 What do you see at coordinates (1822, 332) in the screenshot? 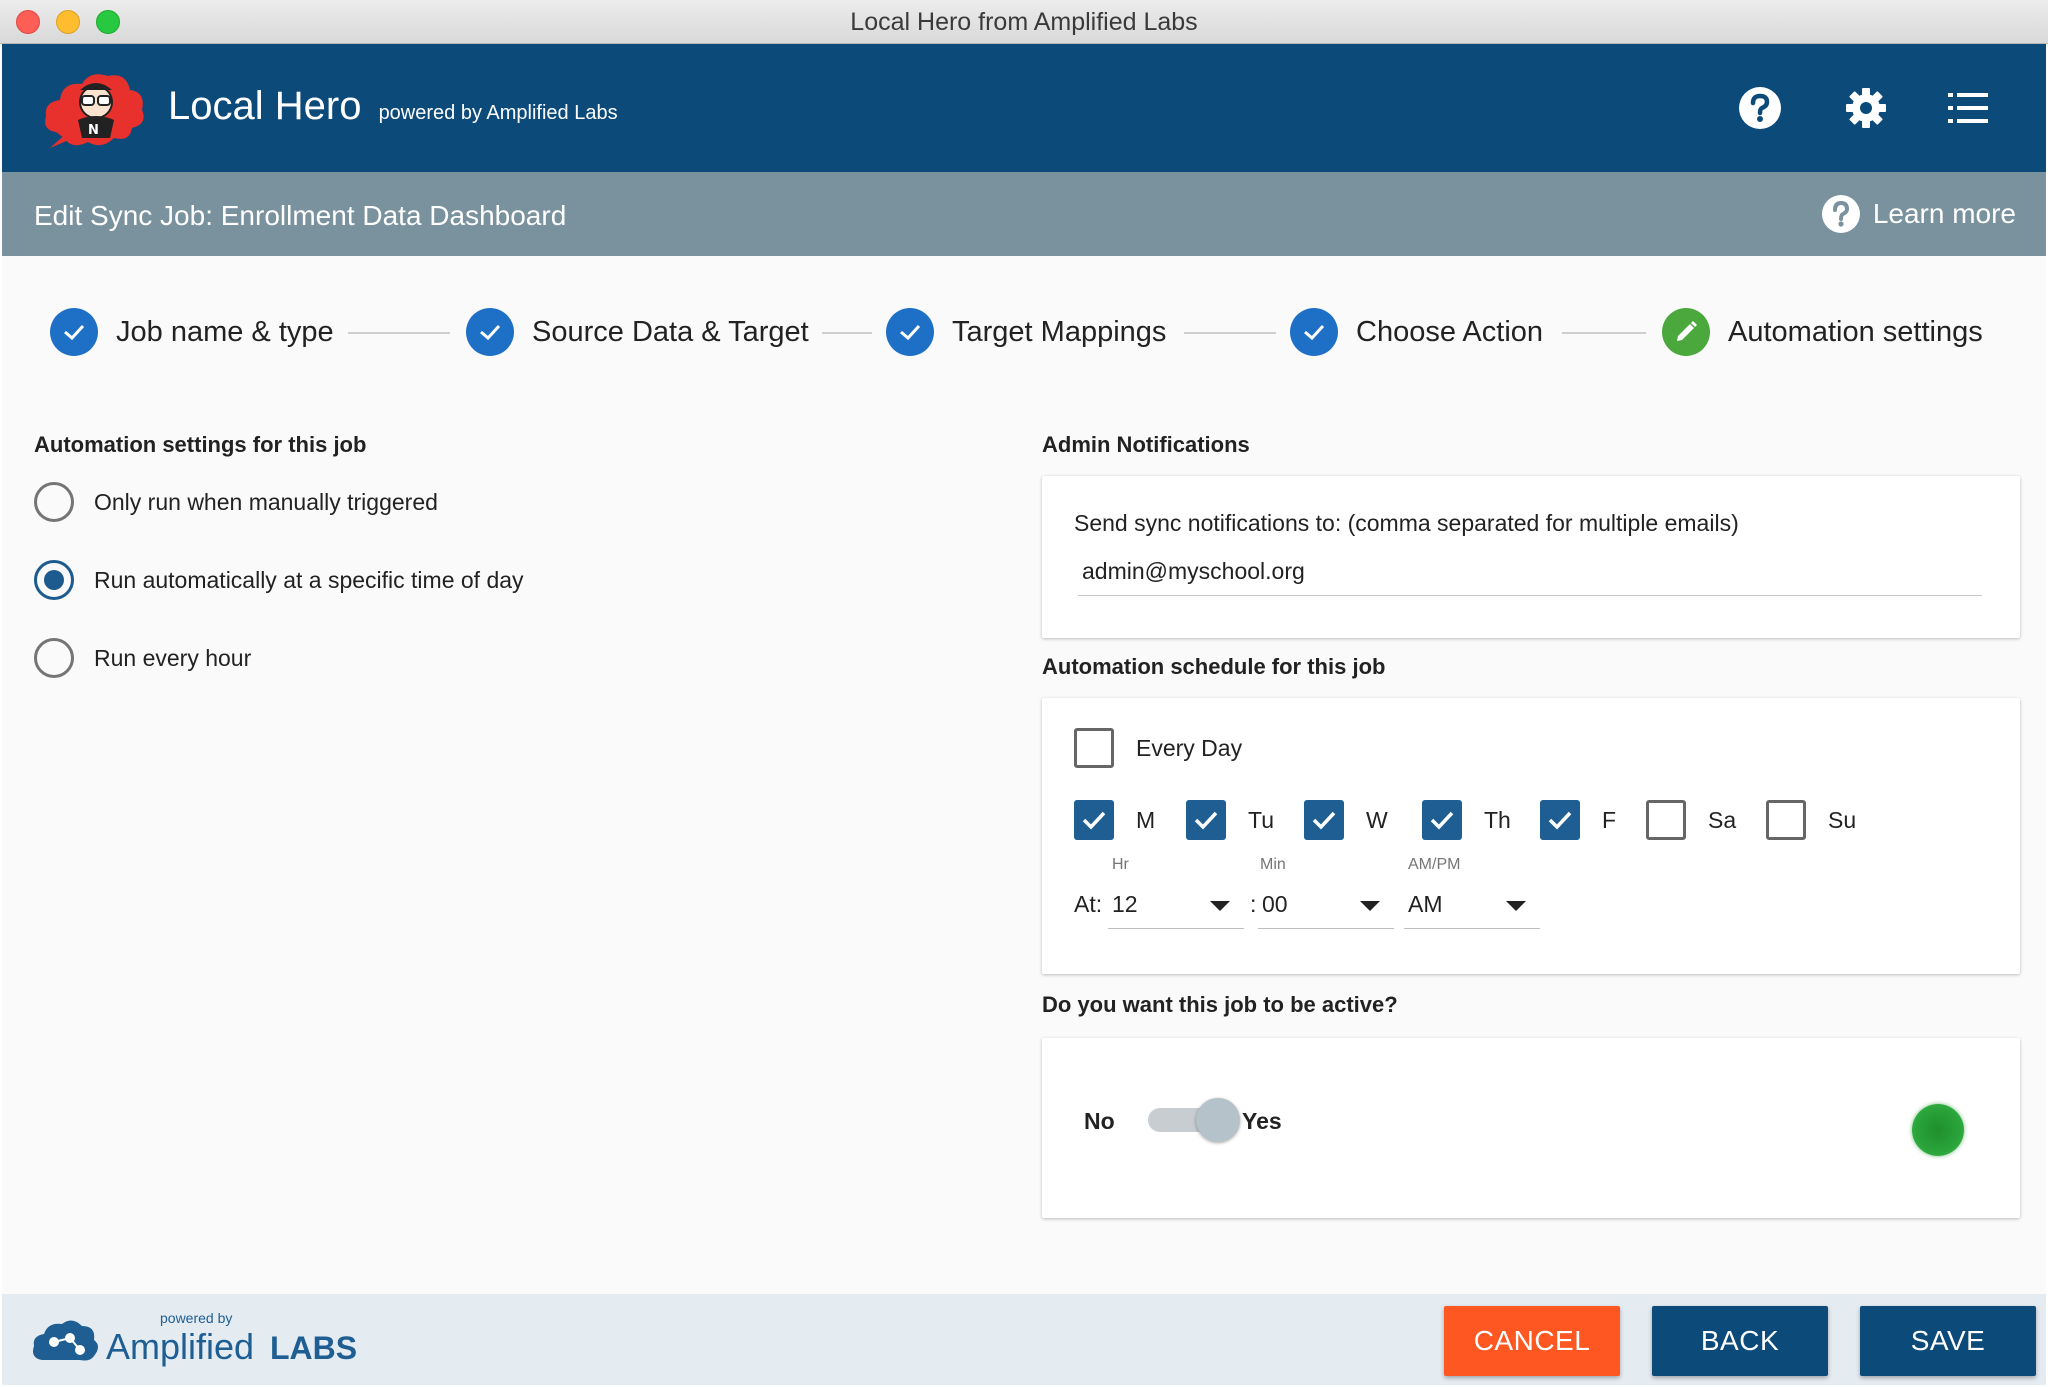
I see `step-automation-settings: Automation settings` at bounding box center [1822, 332].